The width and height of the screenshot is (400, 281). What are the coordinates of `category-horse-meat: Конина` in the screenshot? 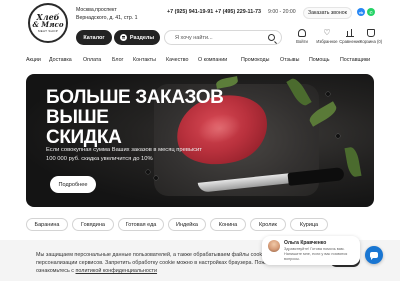 It's located at (228, 224).